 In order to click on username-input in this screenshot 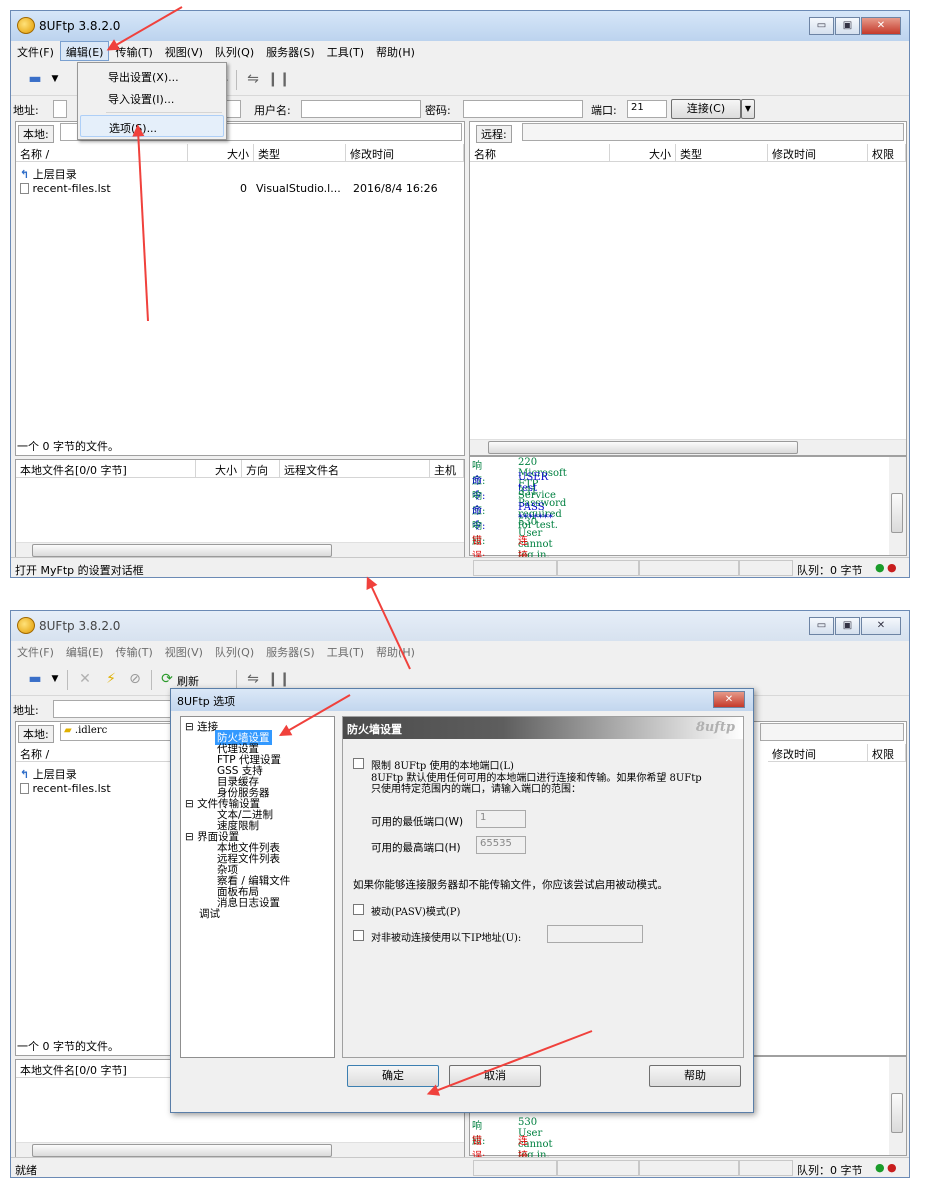, I will do `click(361, 109)`.